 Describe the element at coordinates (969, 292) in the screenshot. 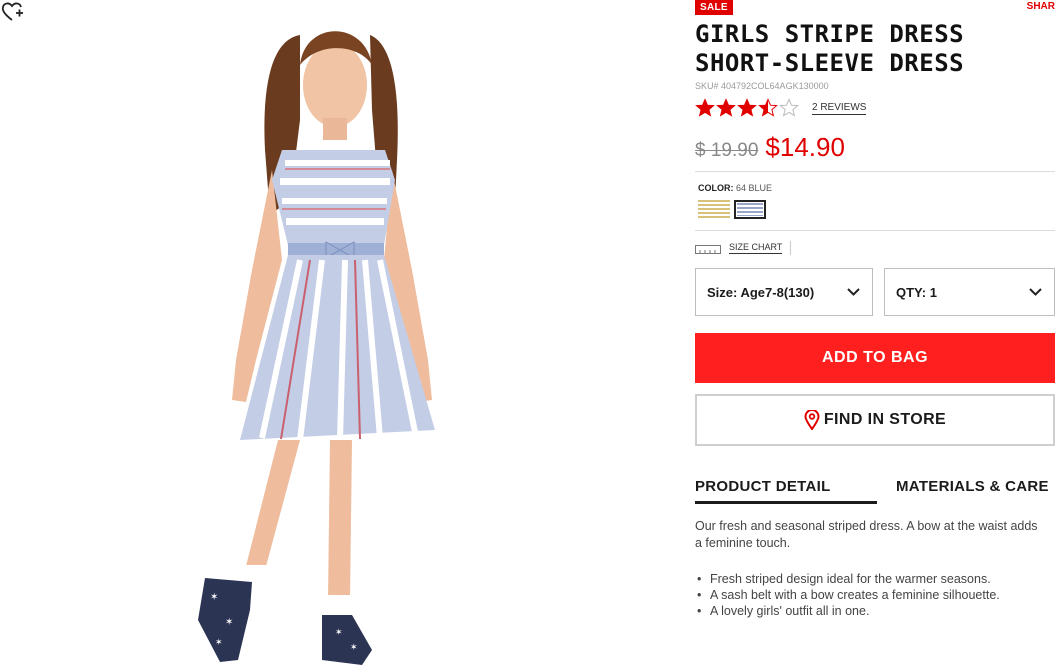

I see `quantity-select: QTY: 1` at that location.